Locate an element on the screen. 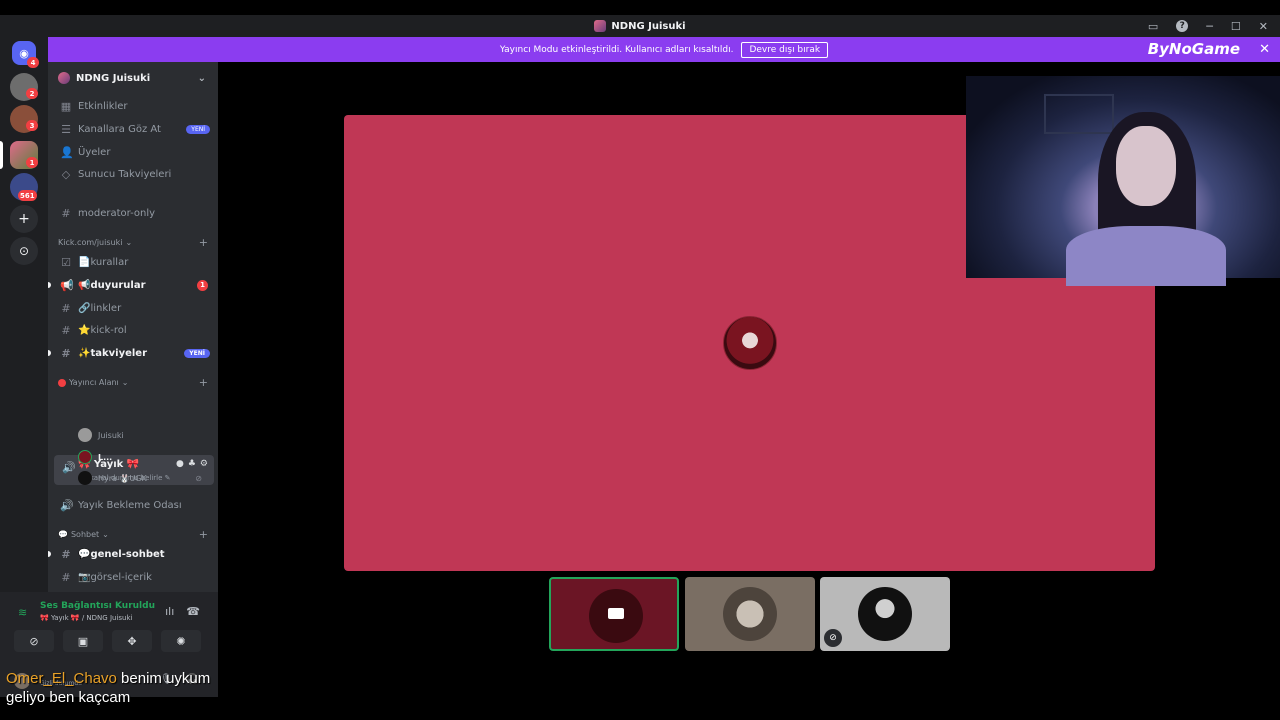 The width and height of the screenshot is (1280, 720). voice-channel-waiting: 🔊 Yayık Bekleme Odası is located at coordinates (134, 505).